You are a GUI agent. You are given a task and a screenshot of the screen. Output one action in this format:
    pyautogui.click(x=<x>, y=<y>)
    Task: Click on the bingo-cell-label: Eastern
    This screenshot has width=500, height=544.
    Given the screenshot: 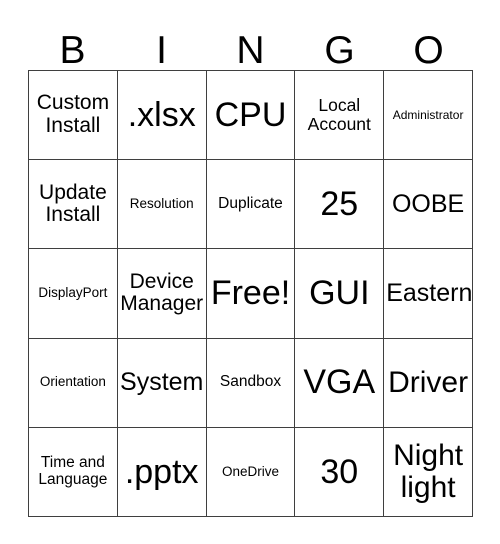 What is the action you would take?
    pyautogui.click(x=429, y=292)
    